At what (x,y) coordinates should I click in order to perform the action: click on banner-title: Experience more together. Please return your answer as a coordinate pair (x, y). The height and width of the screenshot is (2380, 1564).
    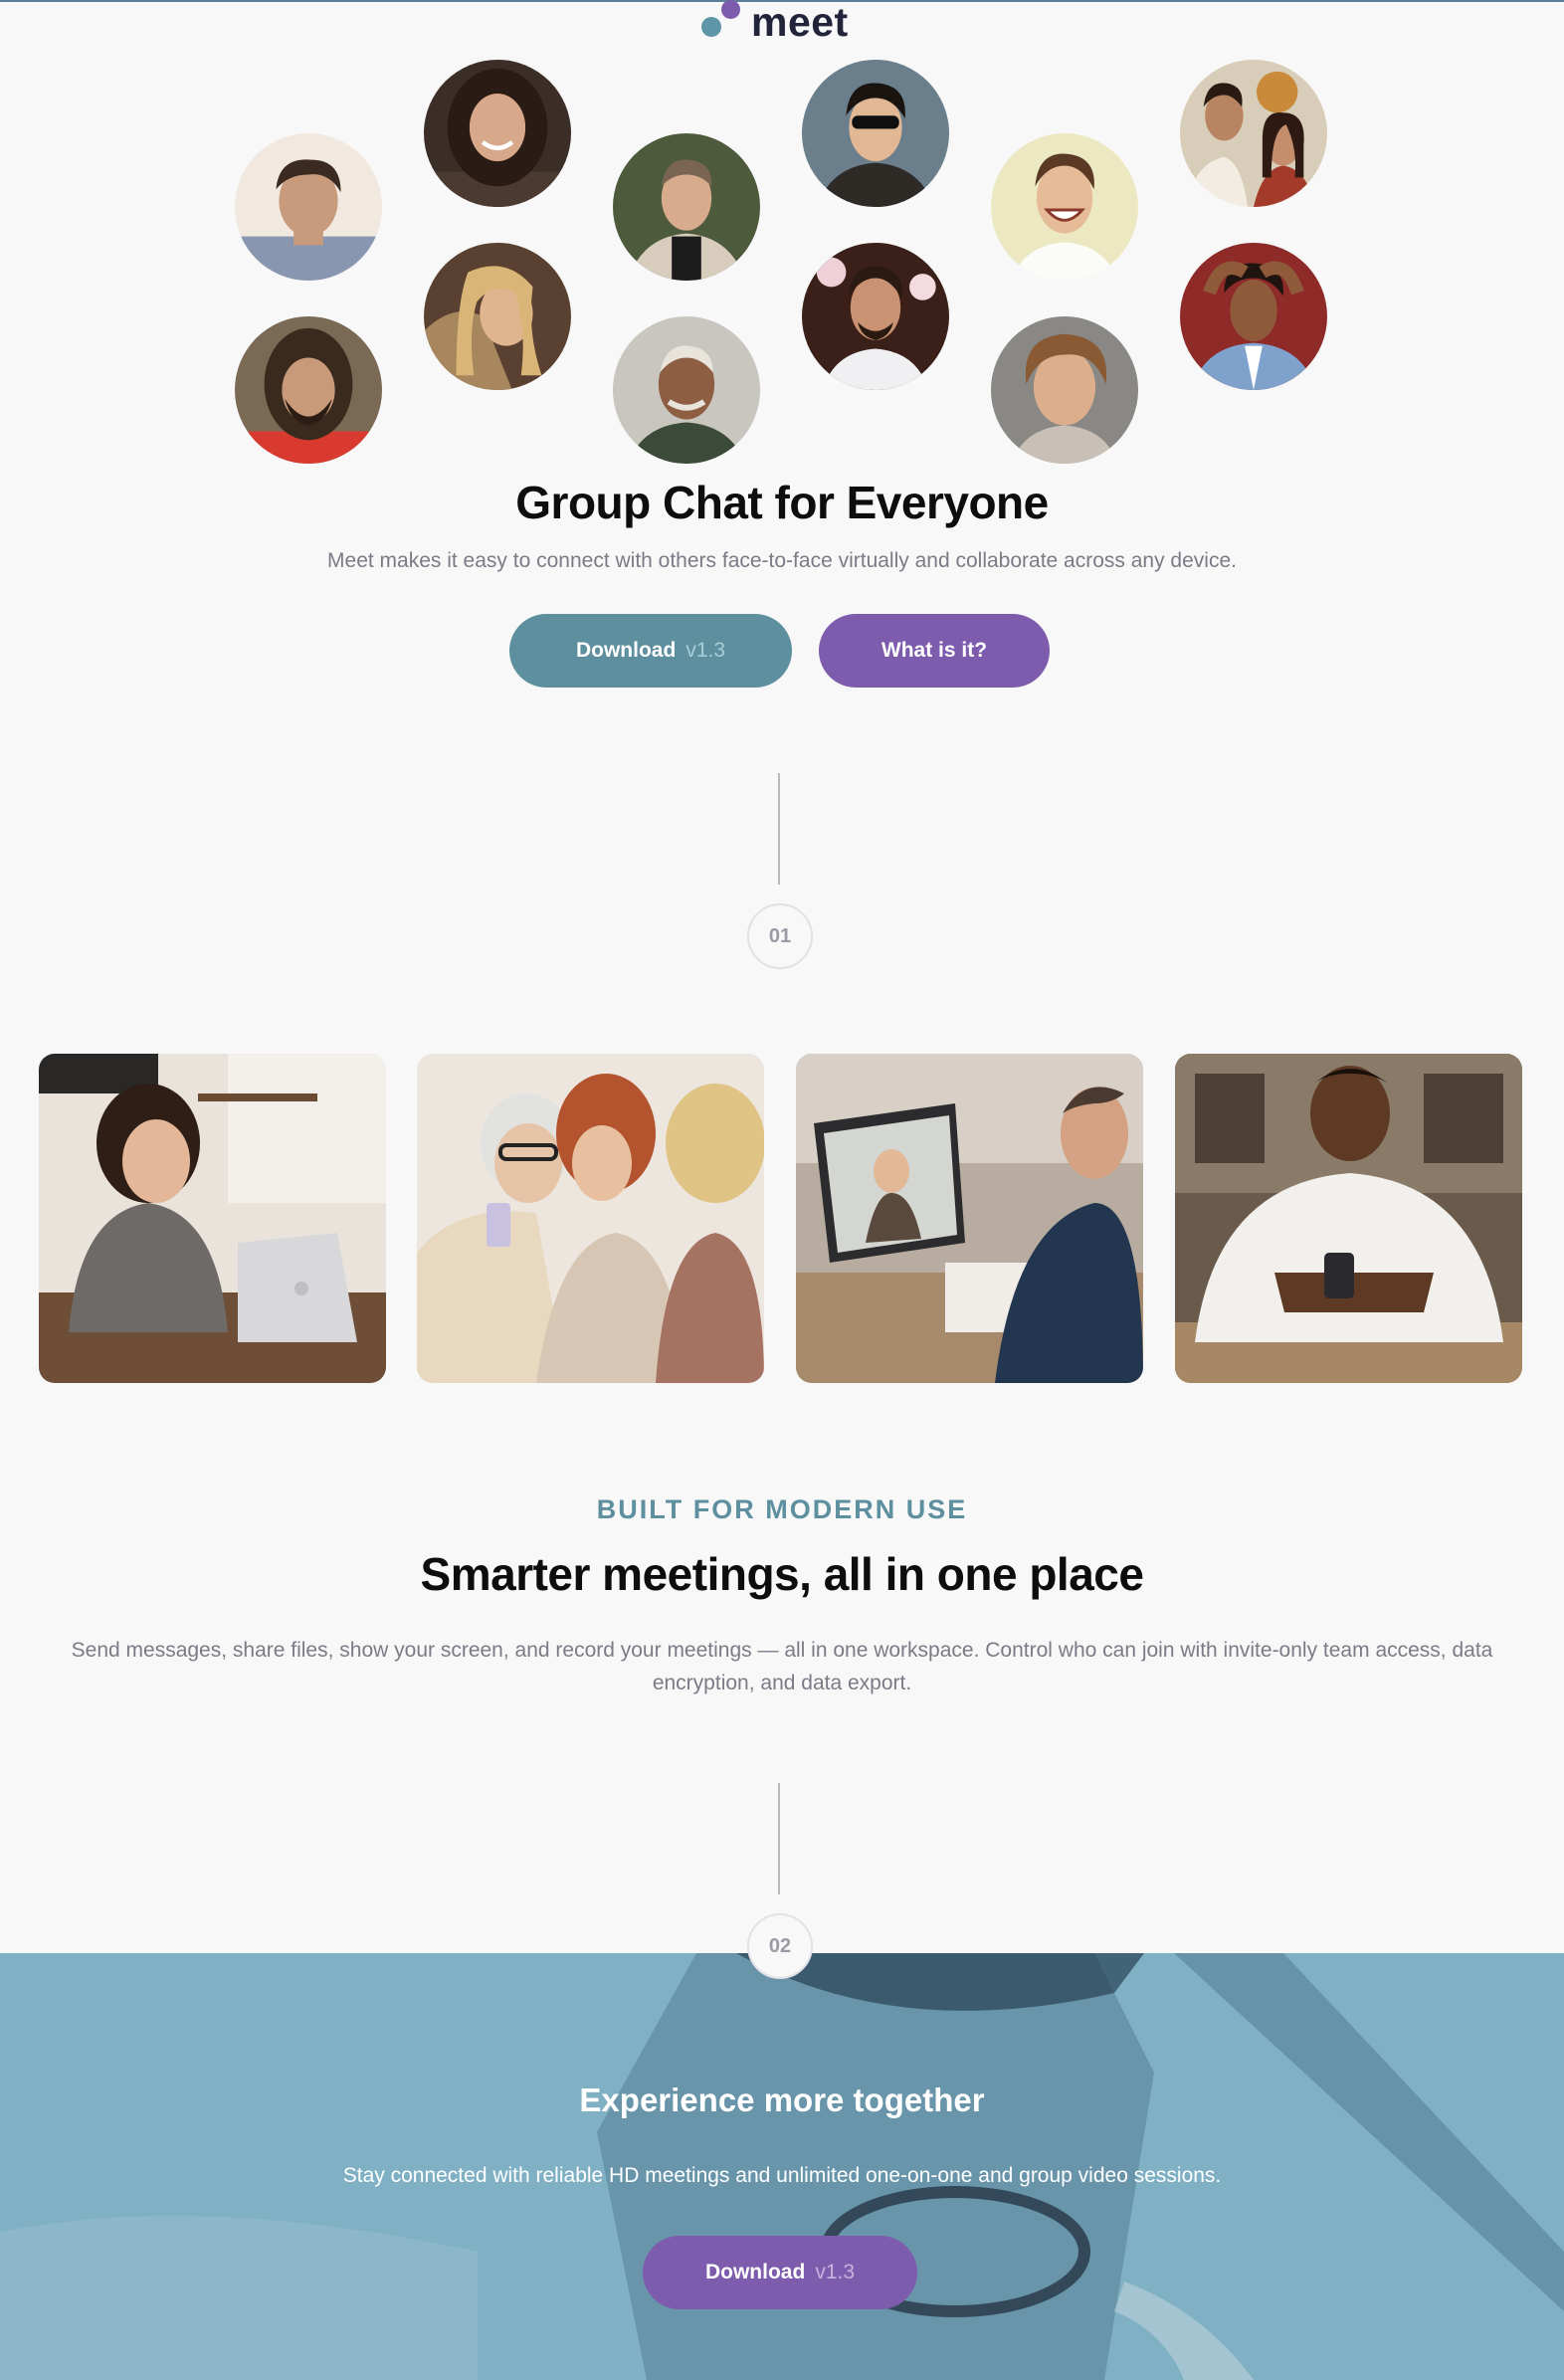
    Looking at the image, I should click on (782, 2100).